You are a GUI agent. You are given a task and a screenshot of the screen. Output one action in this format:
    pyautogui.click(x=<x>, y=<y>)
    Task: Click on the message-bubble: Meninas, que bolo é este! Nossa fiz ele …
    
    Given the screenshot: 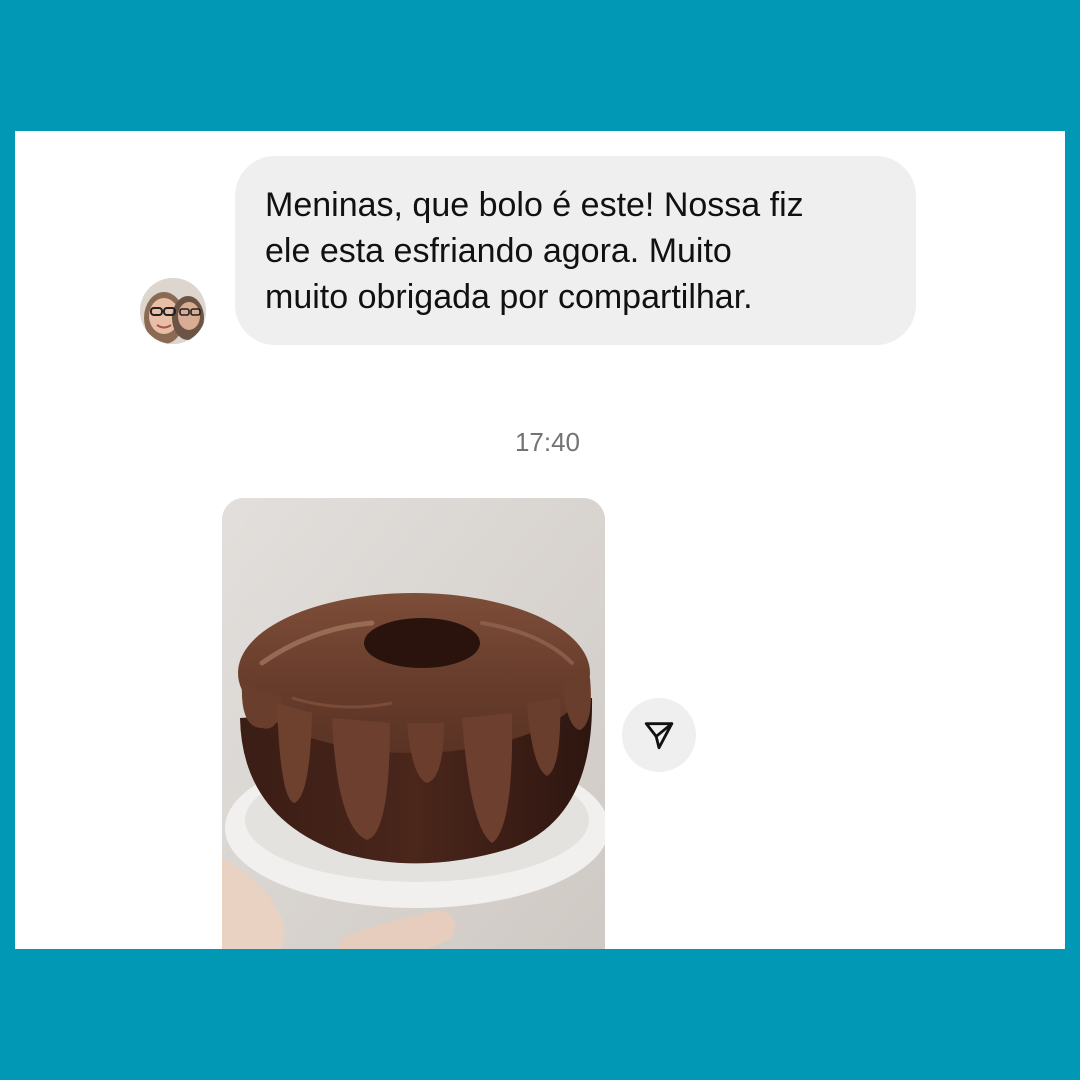 What is the action you would take?
    pyautogui.click(x=575, y=250)
    